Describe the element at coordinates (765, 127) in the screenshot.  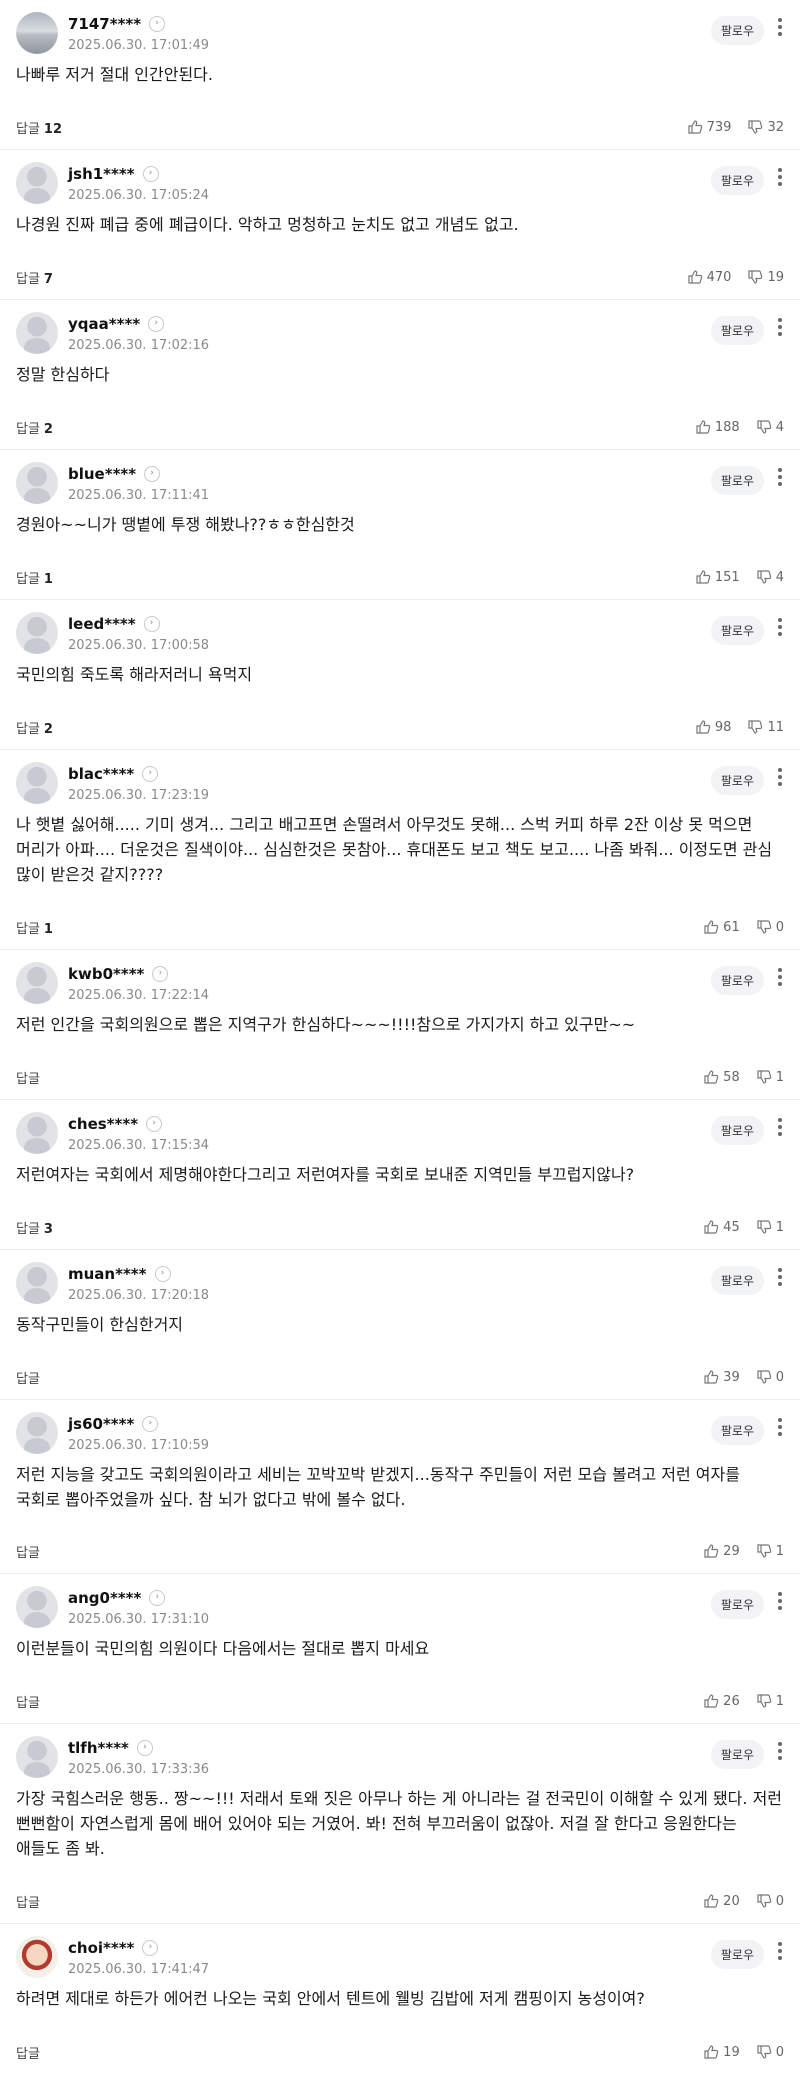
I see `dislike-button: 32` at that location.